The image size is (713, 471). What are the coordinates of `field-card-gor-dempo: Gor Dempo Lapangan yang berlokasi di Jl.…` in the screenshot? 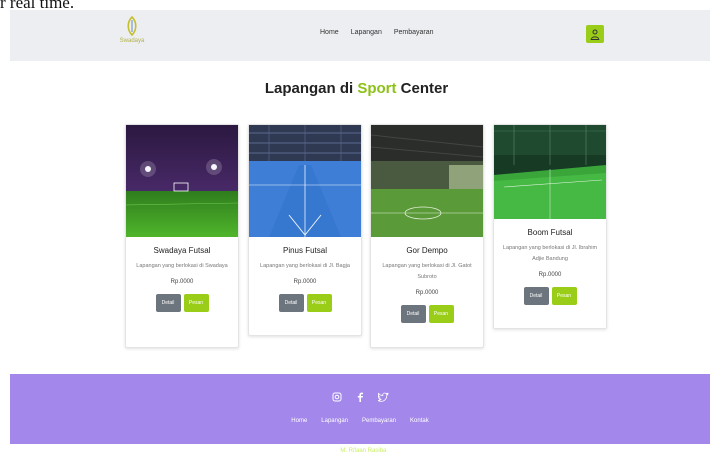 It's located at (427, 236).